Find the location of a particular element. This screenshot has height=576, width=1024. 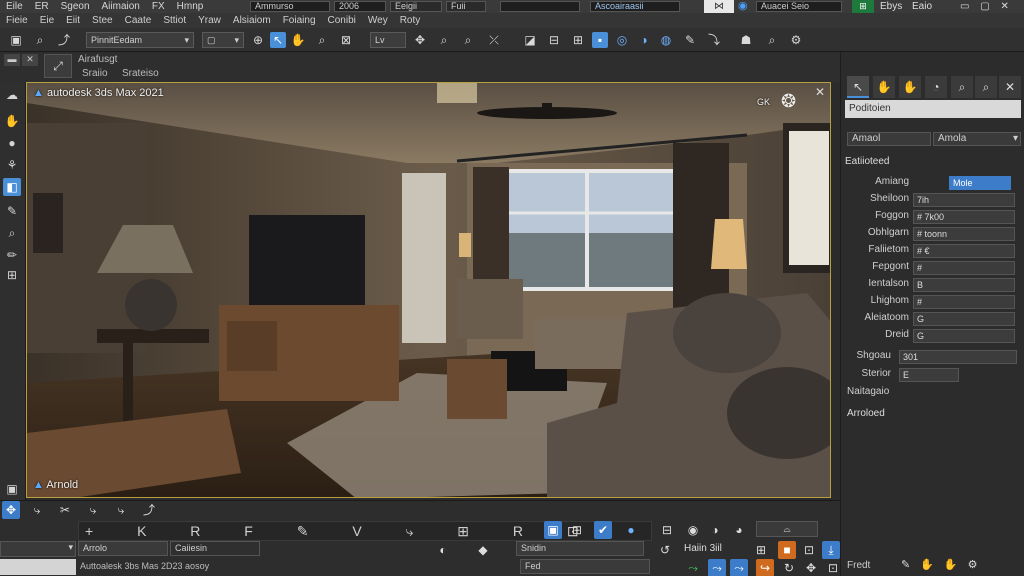

selection-set-dropdown: PinnitEedam ▾ is located at coordinates (140, 40).